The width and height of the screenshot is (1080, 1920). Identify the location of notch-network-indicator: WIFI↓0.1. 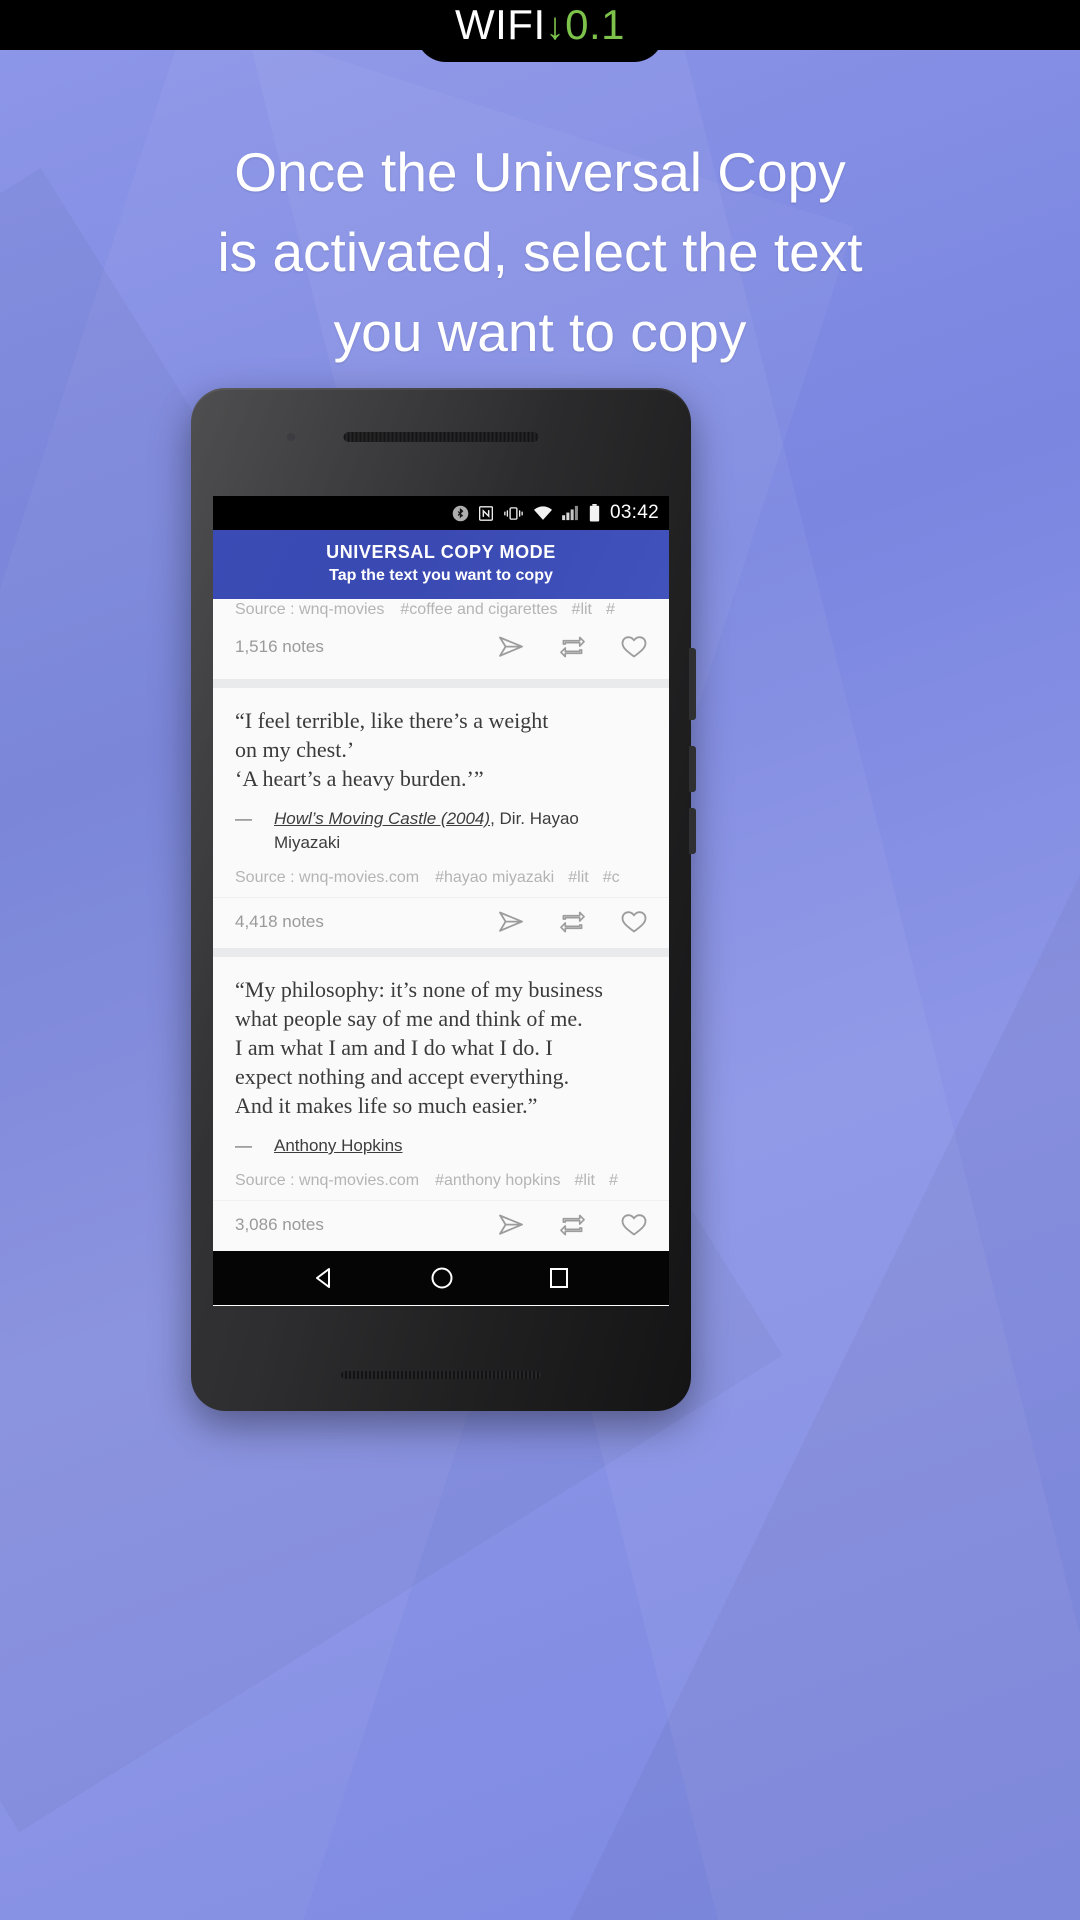
(540, 26).